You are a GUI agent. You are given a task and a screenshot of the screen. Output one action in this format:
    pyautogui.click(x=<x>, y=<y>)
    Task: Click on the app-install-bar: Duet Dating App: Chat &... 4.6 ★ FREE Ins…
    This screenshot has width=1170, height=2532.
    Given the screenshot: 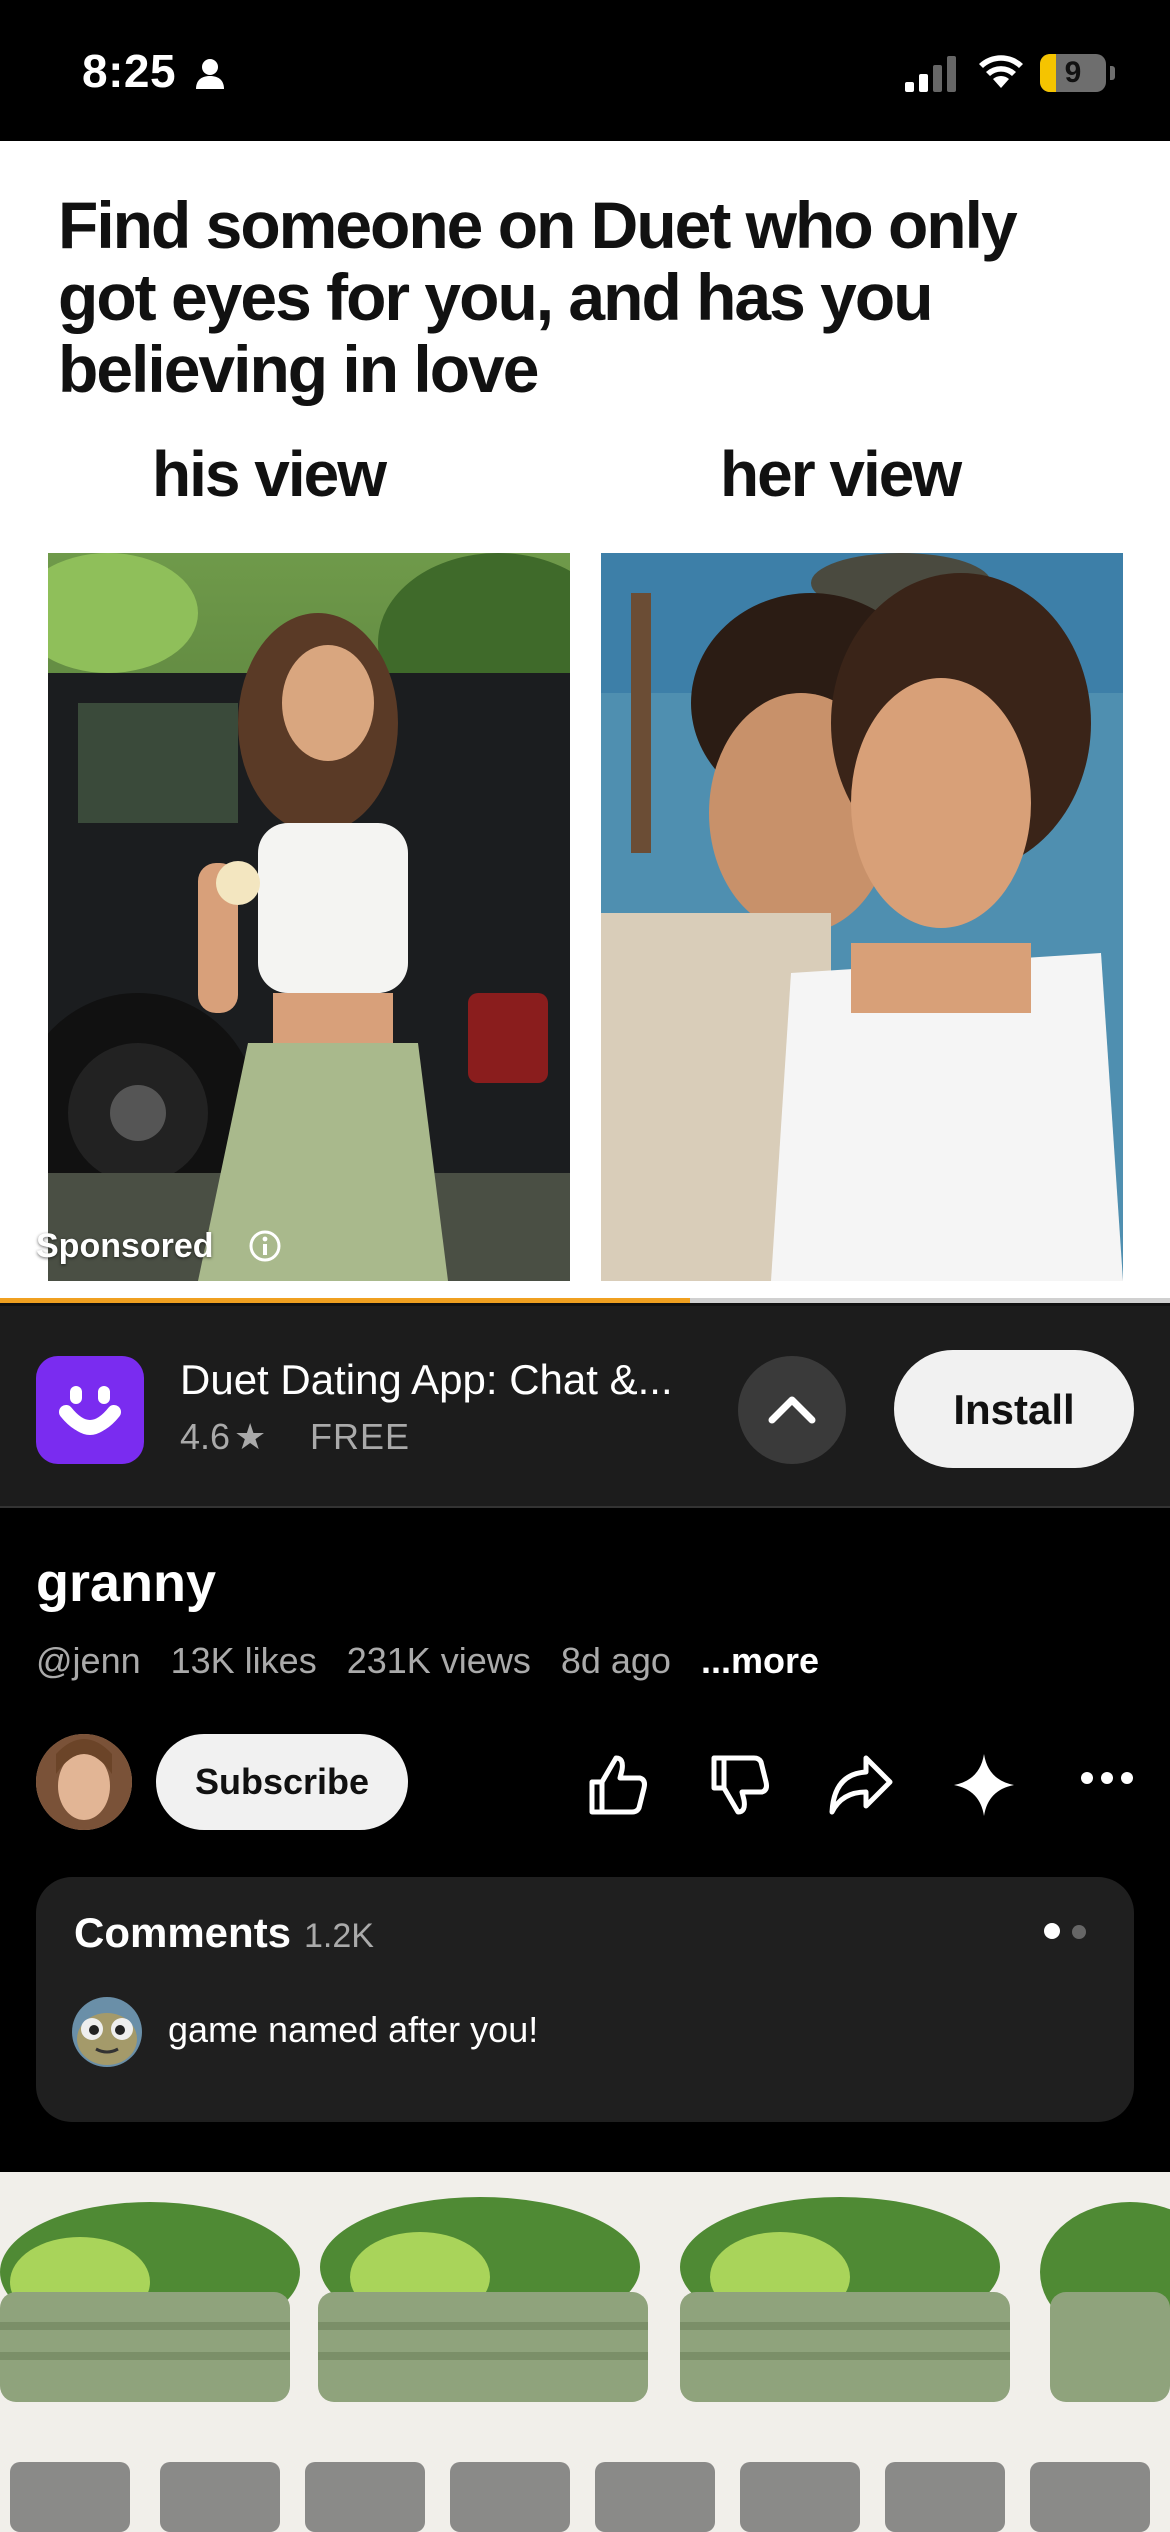 What is the action you would take?
    pyautogui.click(x=585, y=1405)
    